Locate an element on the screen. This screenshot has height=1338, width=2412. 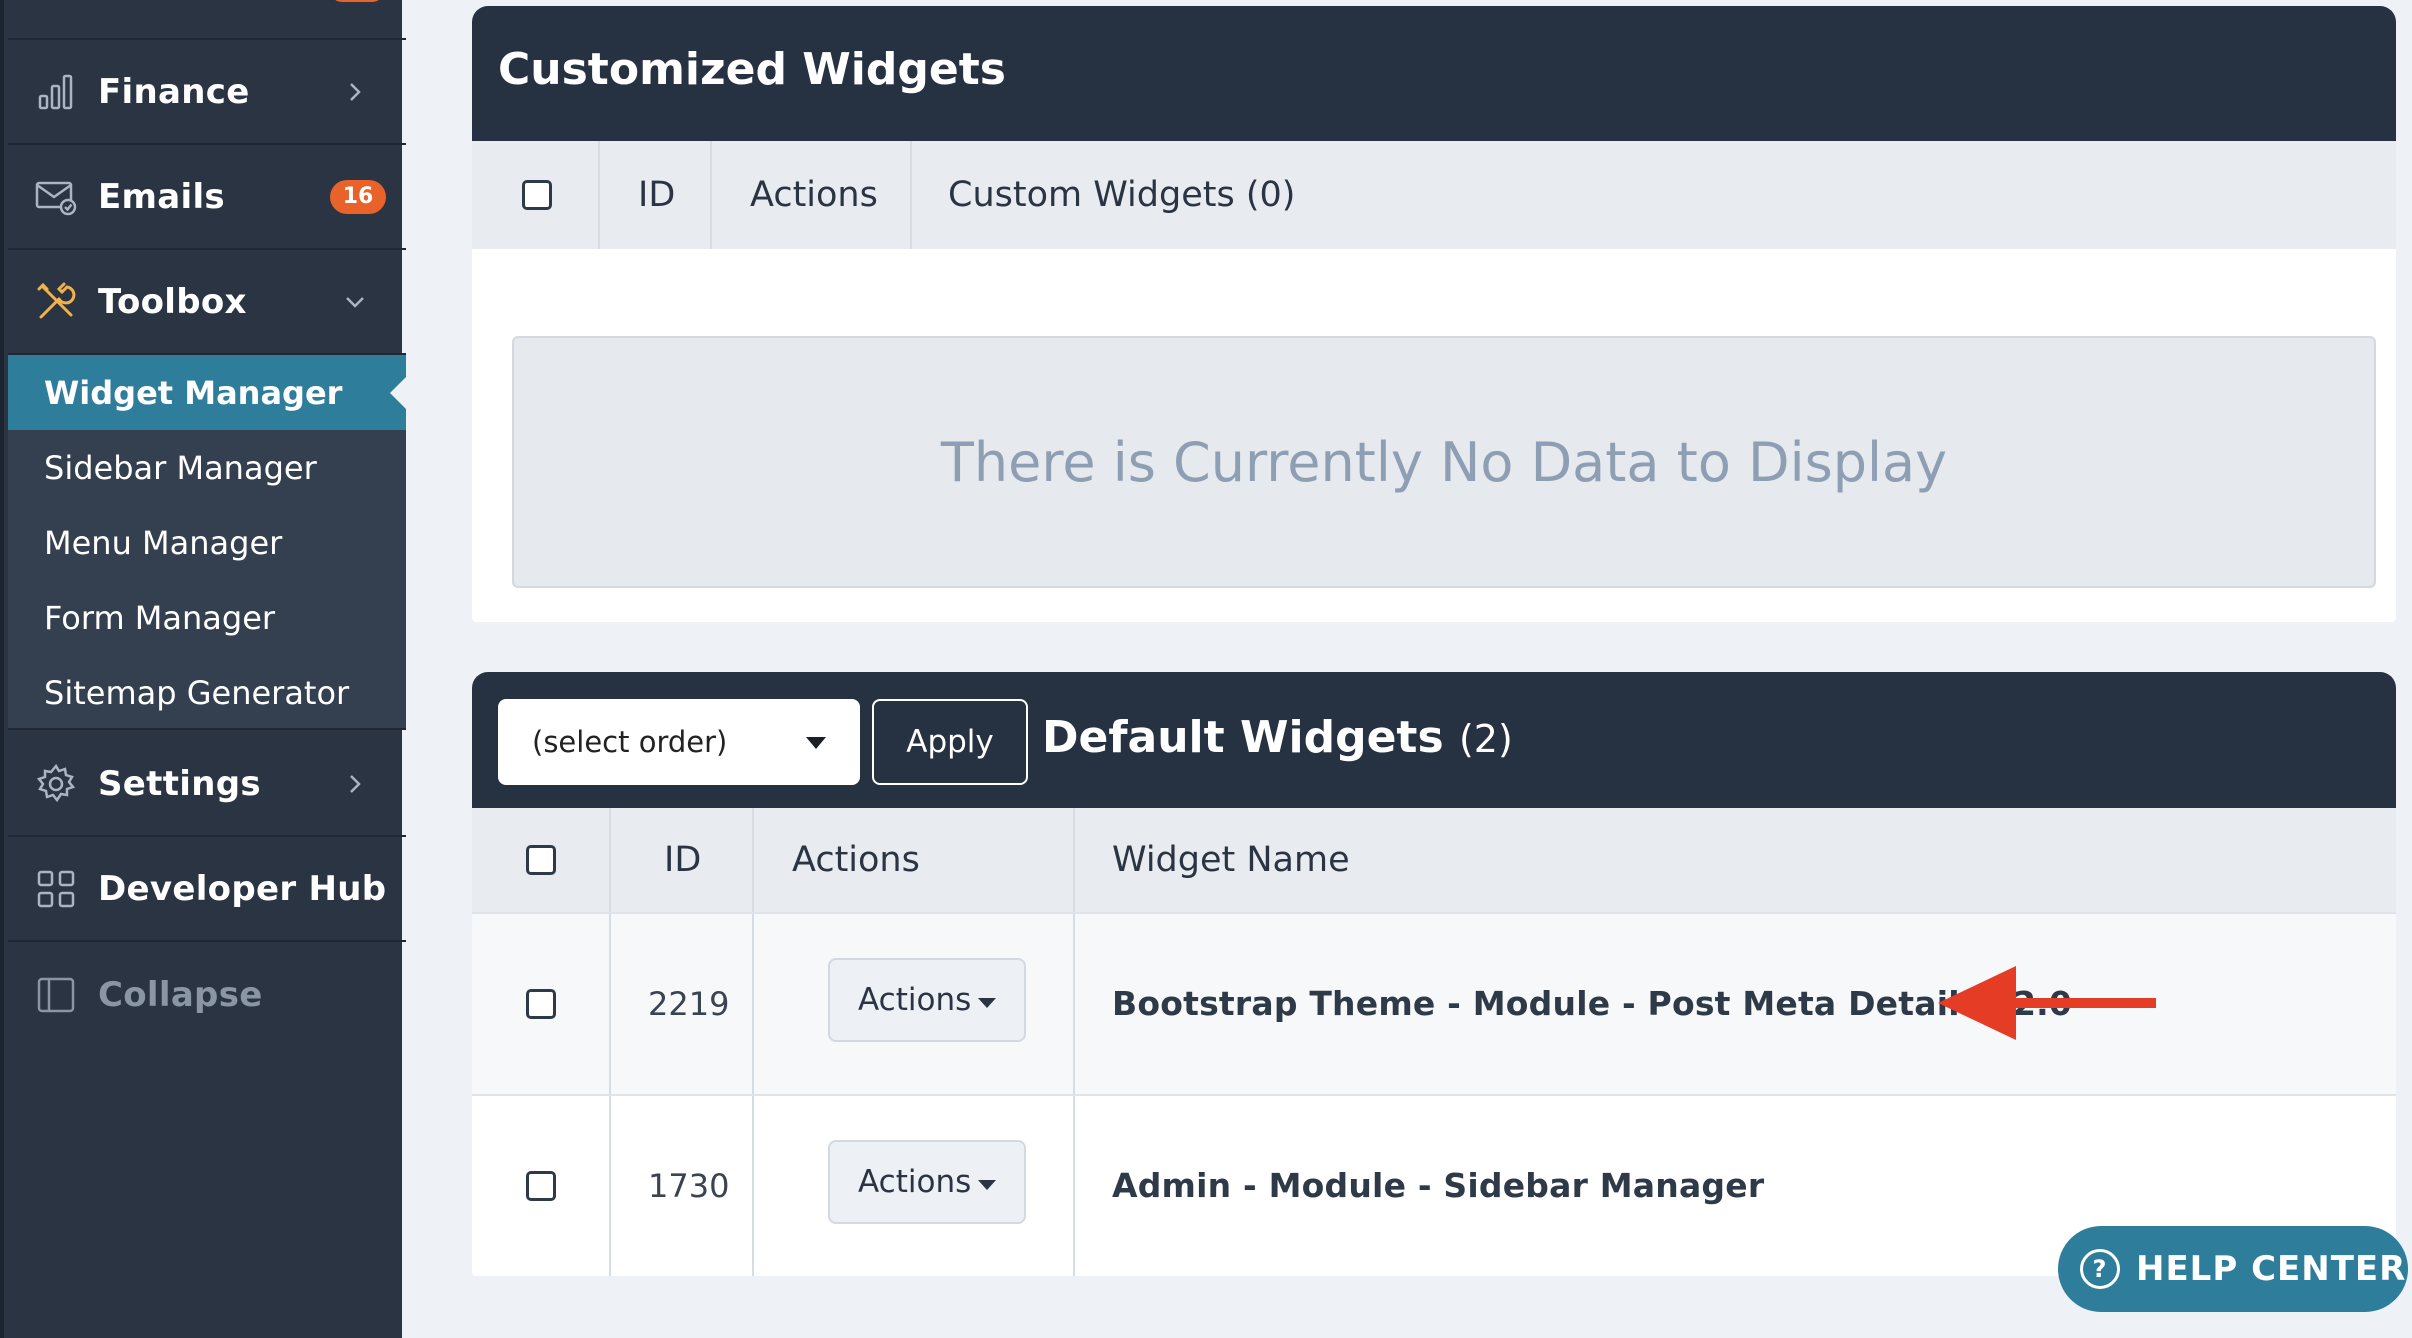
panel-title: Default Widgets (2) is located at coordinates (1277, 737).